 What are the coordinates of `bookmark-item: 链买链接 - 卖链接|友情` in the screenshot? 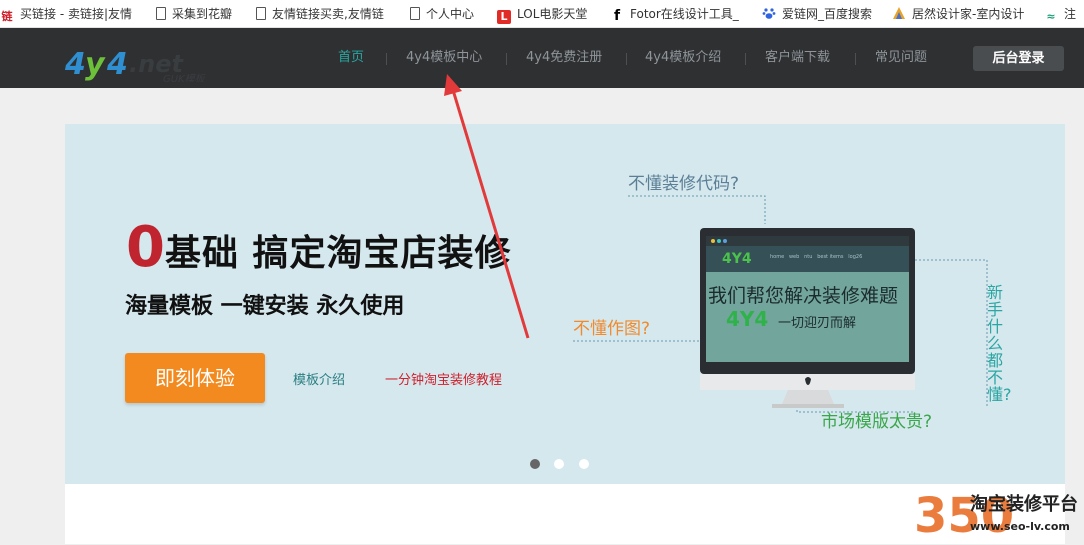 It's located at (66, 14).